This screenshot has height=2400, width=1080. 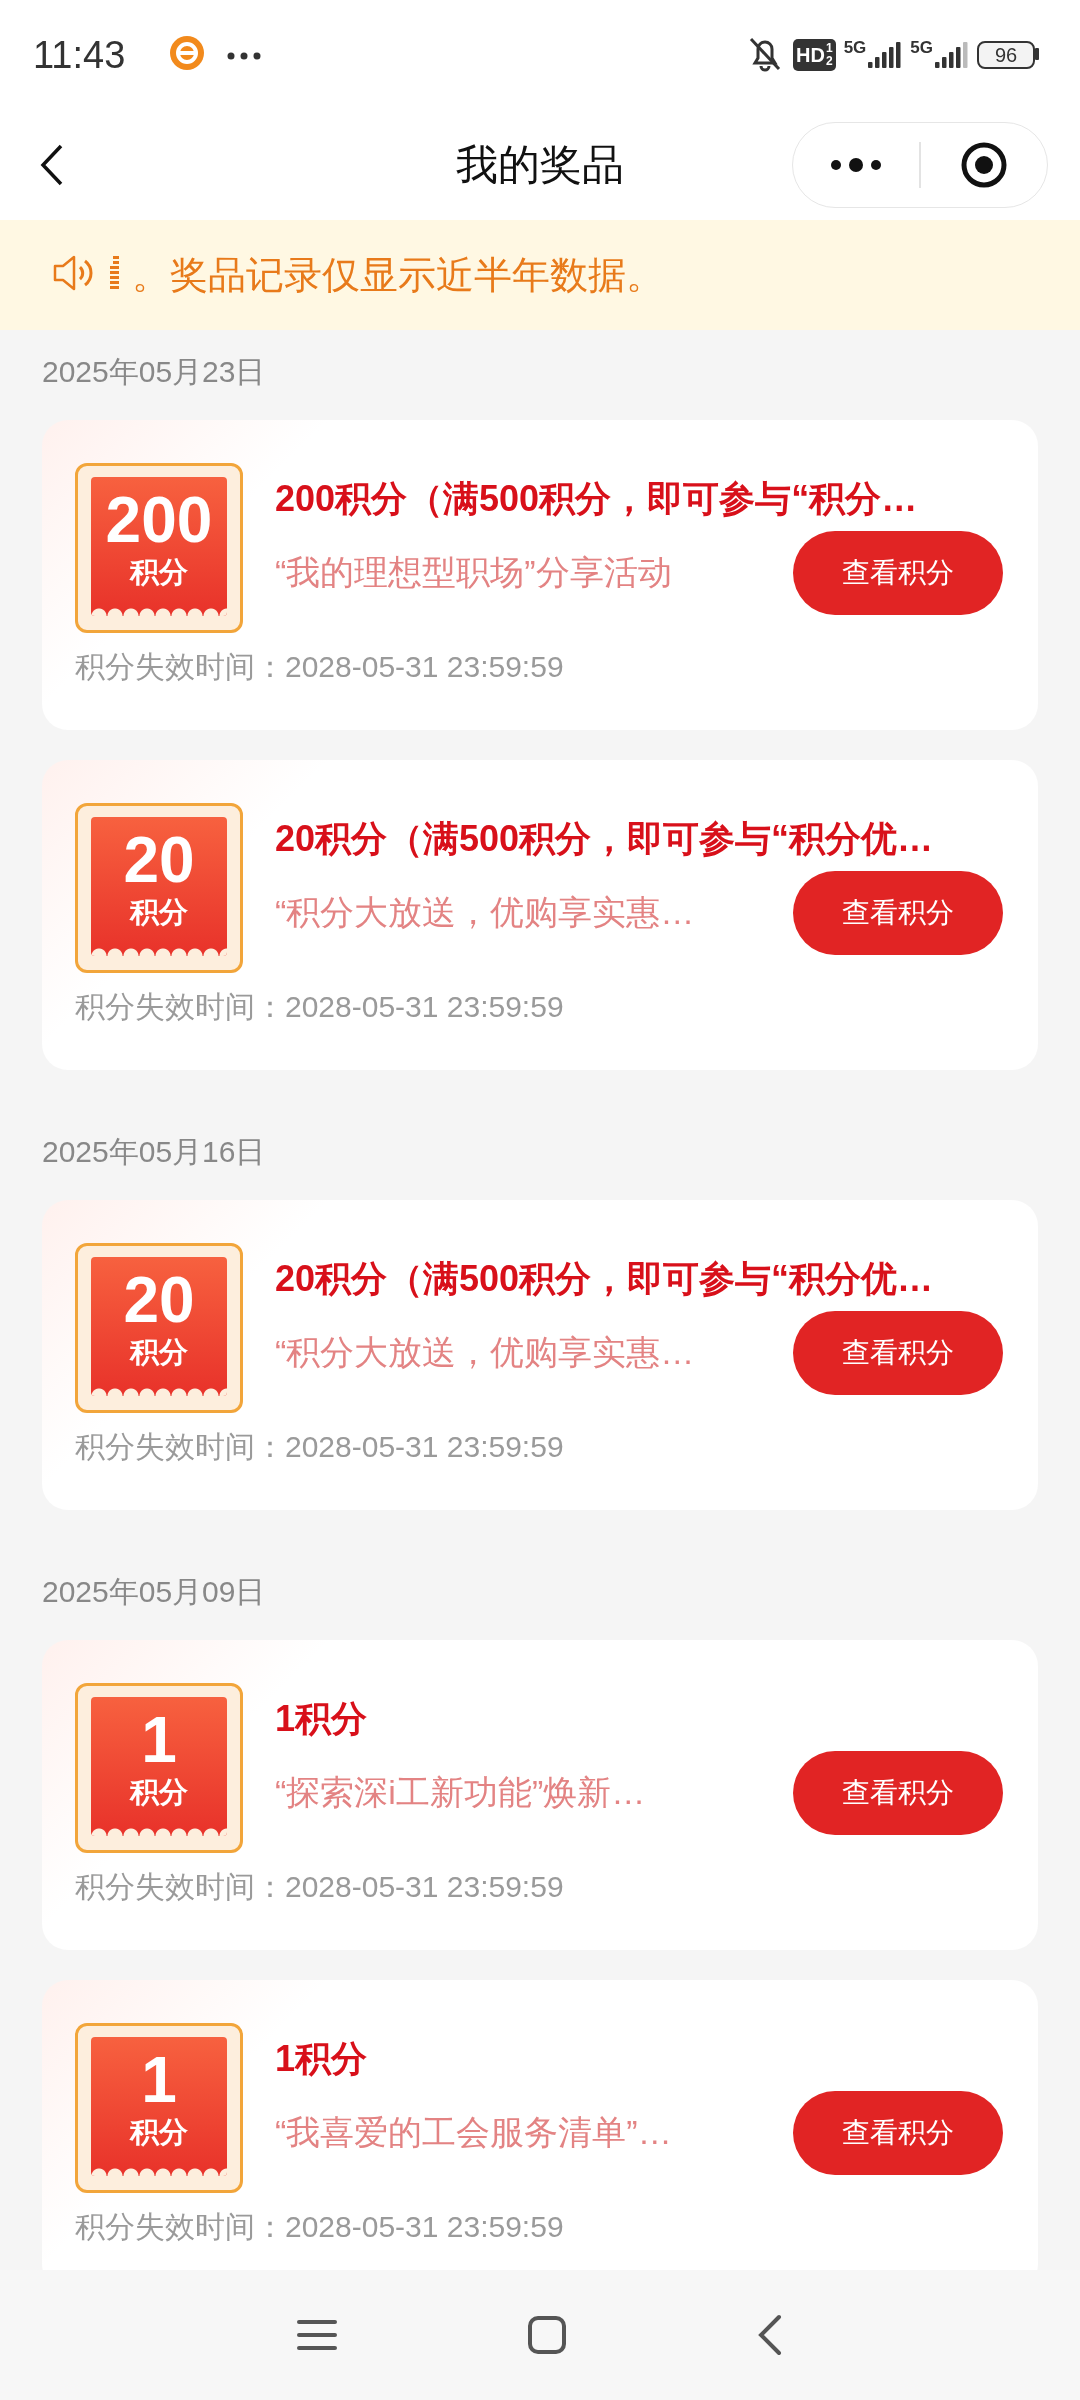 I want to click on menu-button, so click(x=317, y=2335).